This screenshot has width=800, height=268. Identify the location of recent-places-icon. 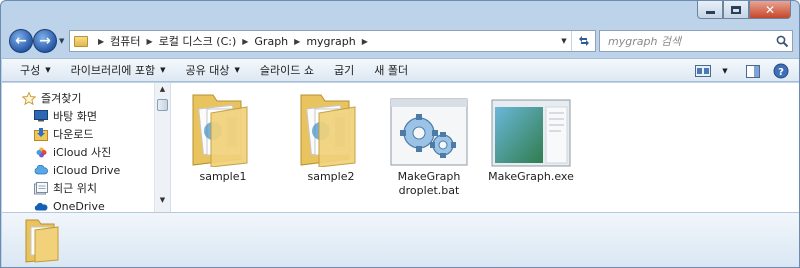
(41, 188).